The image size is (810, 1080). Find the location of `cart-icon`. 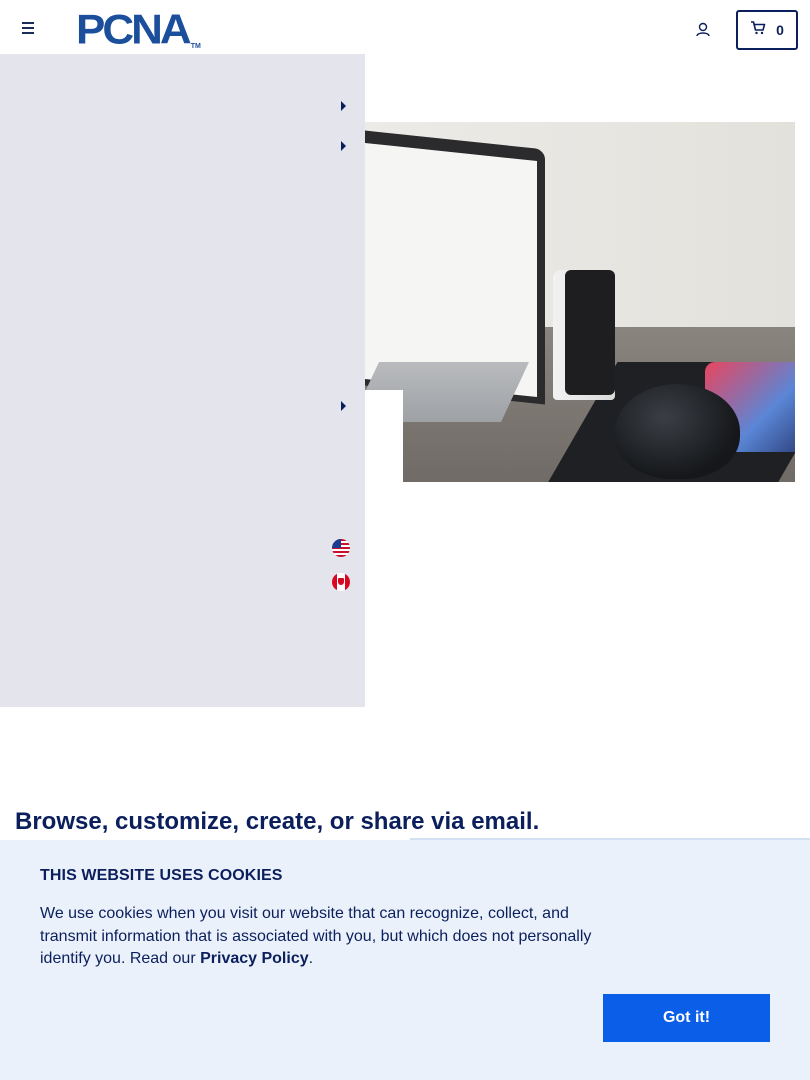

cart-icon is located at coordinates (758, 30).